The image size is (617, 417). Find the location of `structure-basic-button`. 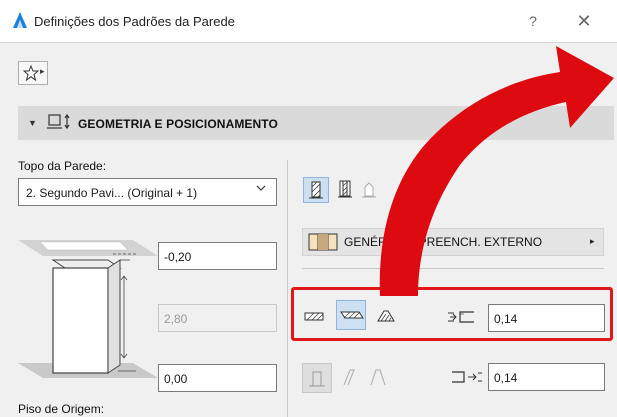

structure-basic-button is located at coordinates (316, 190).